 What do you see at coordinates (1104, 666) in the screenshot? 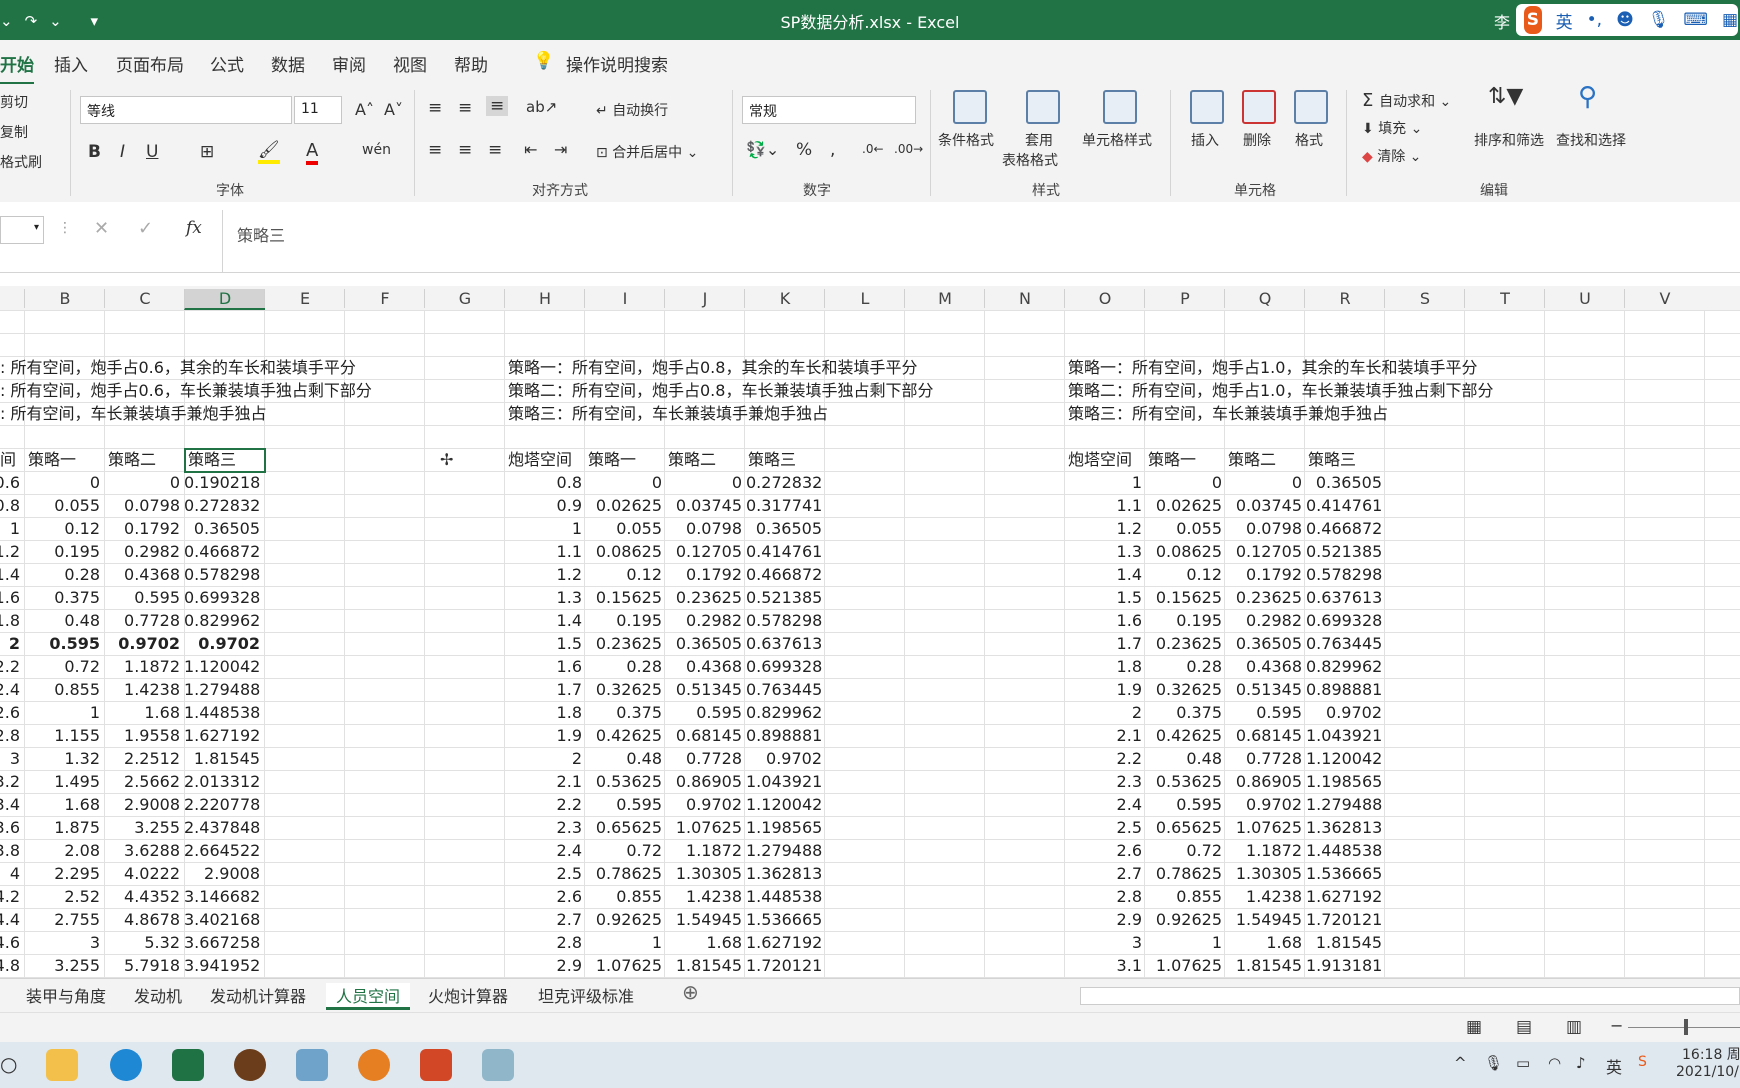
I see `data-cell: 1.8` at bounding box center [1104, 666].